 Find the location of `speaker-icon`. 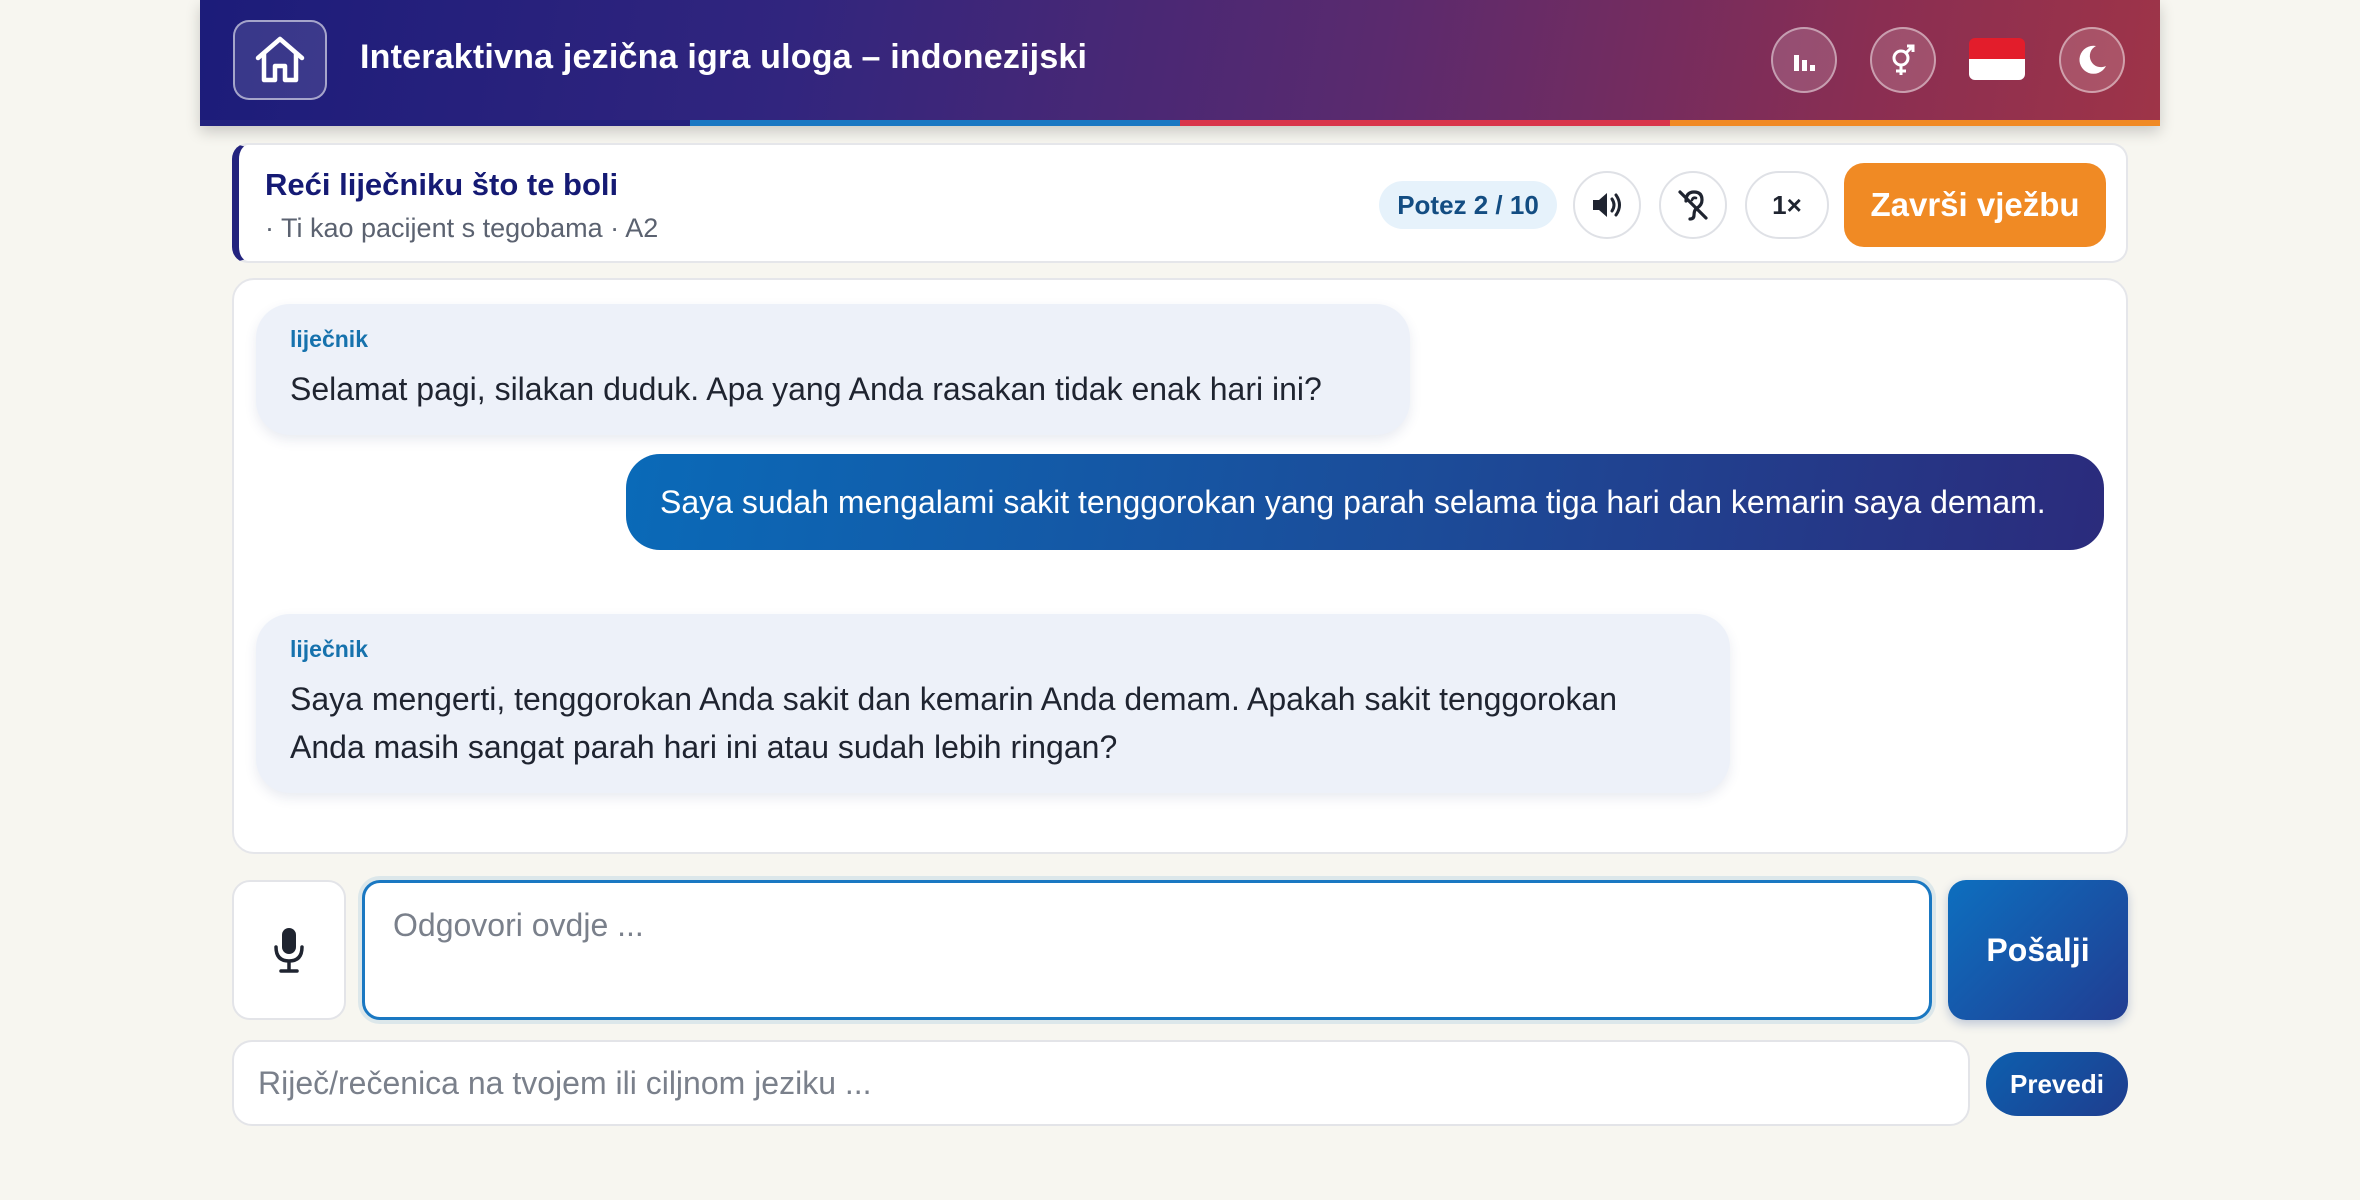

speaker-icon is located at coordinates (1607, 205).